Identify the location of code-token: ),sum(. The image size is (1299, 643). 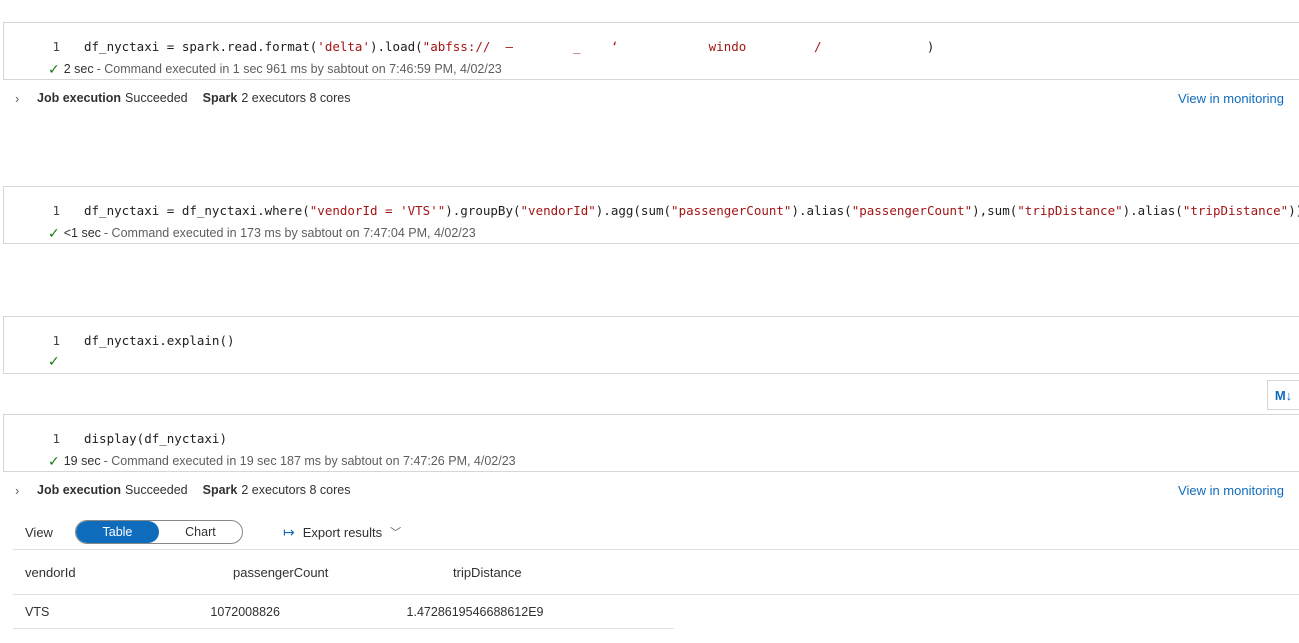
(995, 210).